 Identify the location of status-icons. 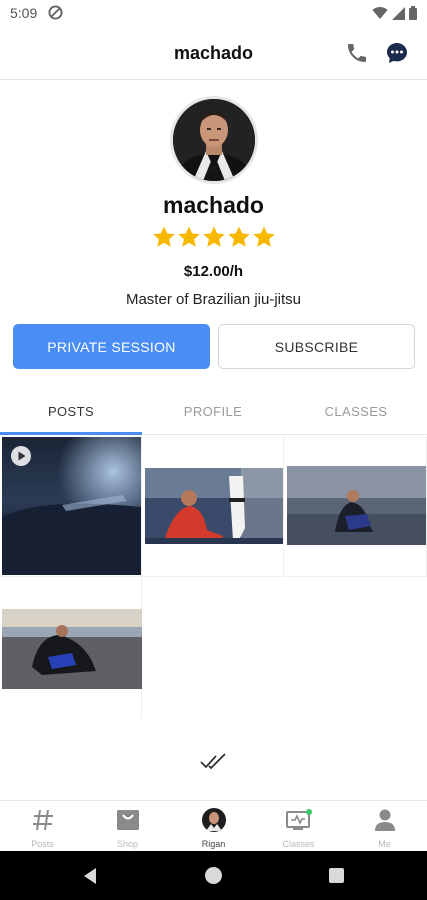
(394, 13).